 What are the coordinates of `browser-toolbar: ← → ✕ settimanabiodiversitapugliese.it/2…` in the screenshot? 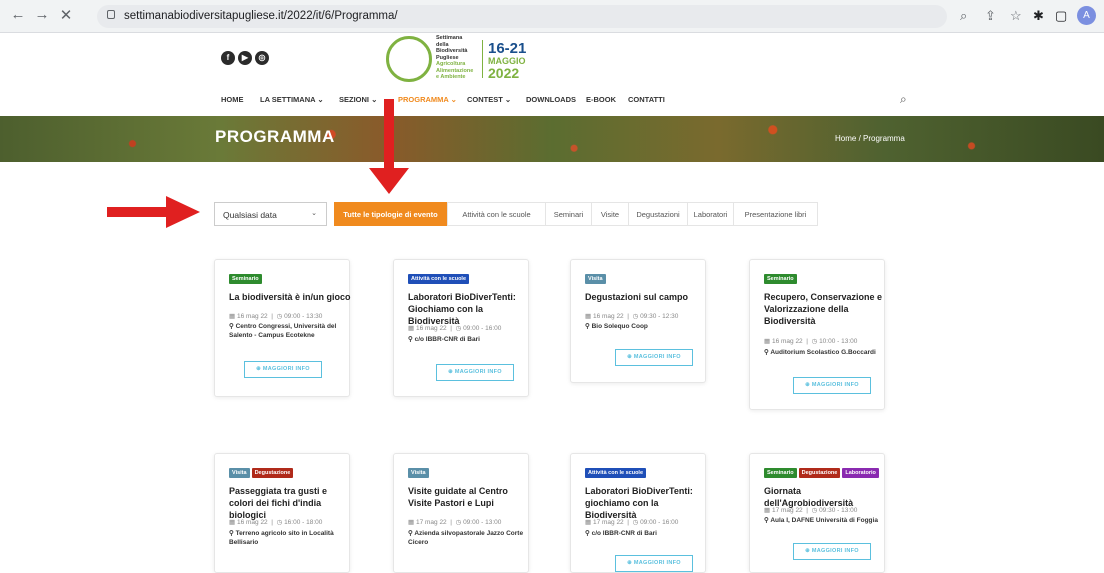 It's located at (552, 16).